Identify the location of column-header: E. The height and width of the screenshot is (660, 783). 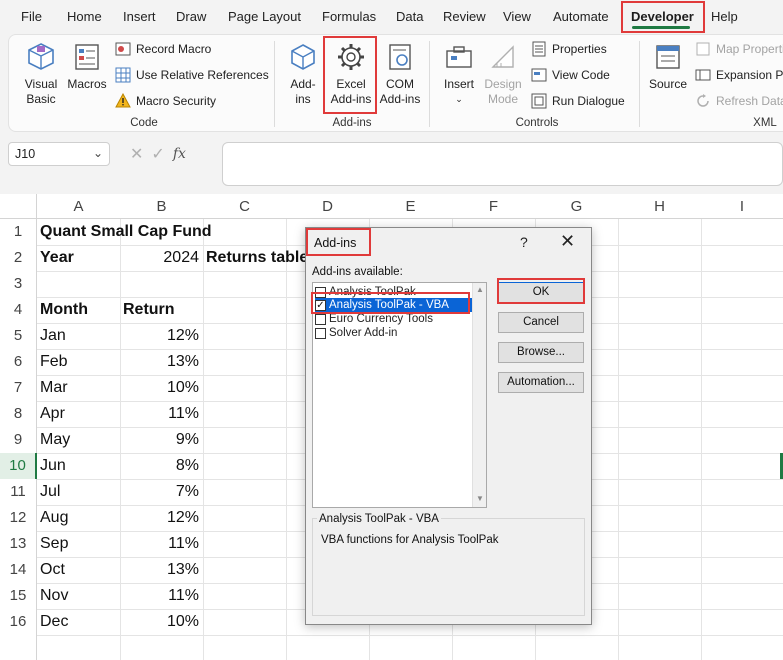
(410, 206).